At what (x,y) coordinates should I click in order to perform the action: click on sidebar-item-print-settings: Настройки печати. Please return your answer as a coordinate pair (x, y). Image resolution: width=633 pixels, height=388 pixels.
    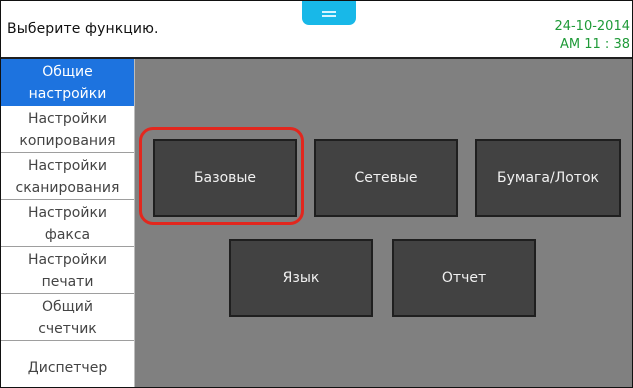
    Looking at the image, I should click on (67, 270).